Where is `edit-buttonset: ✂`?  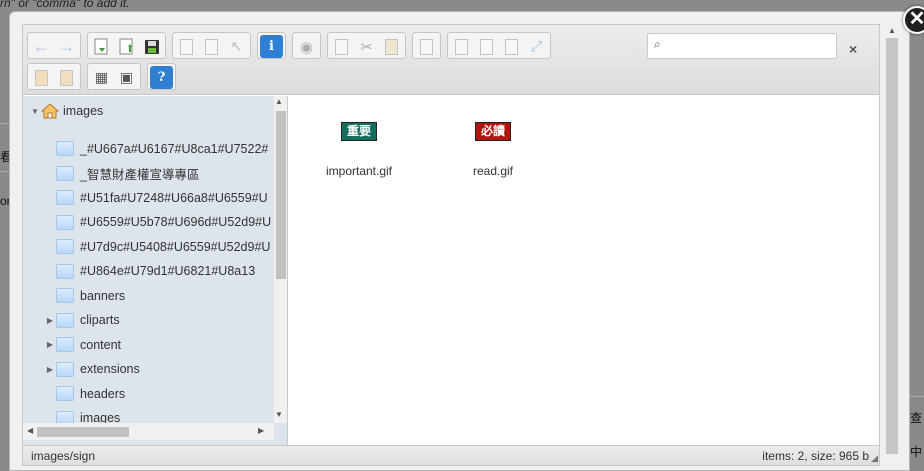
edit-buttonset: ✂ is located at coordinates (366, 45).